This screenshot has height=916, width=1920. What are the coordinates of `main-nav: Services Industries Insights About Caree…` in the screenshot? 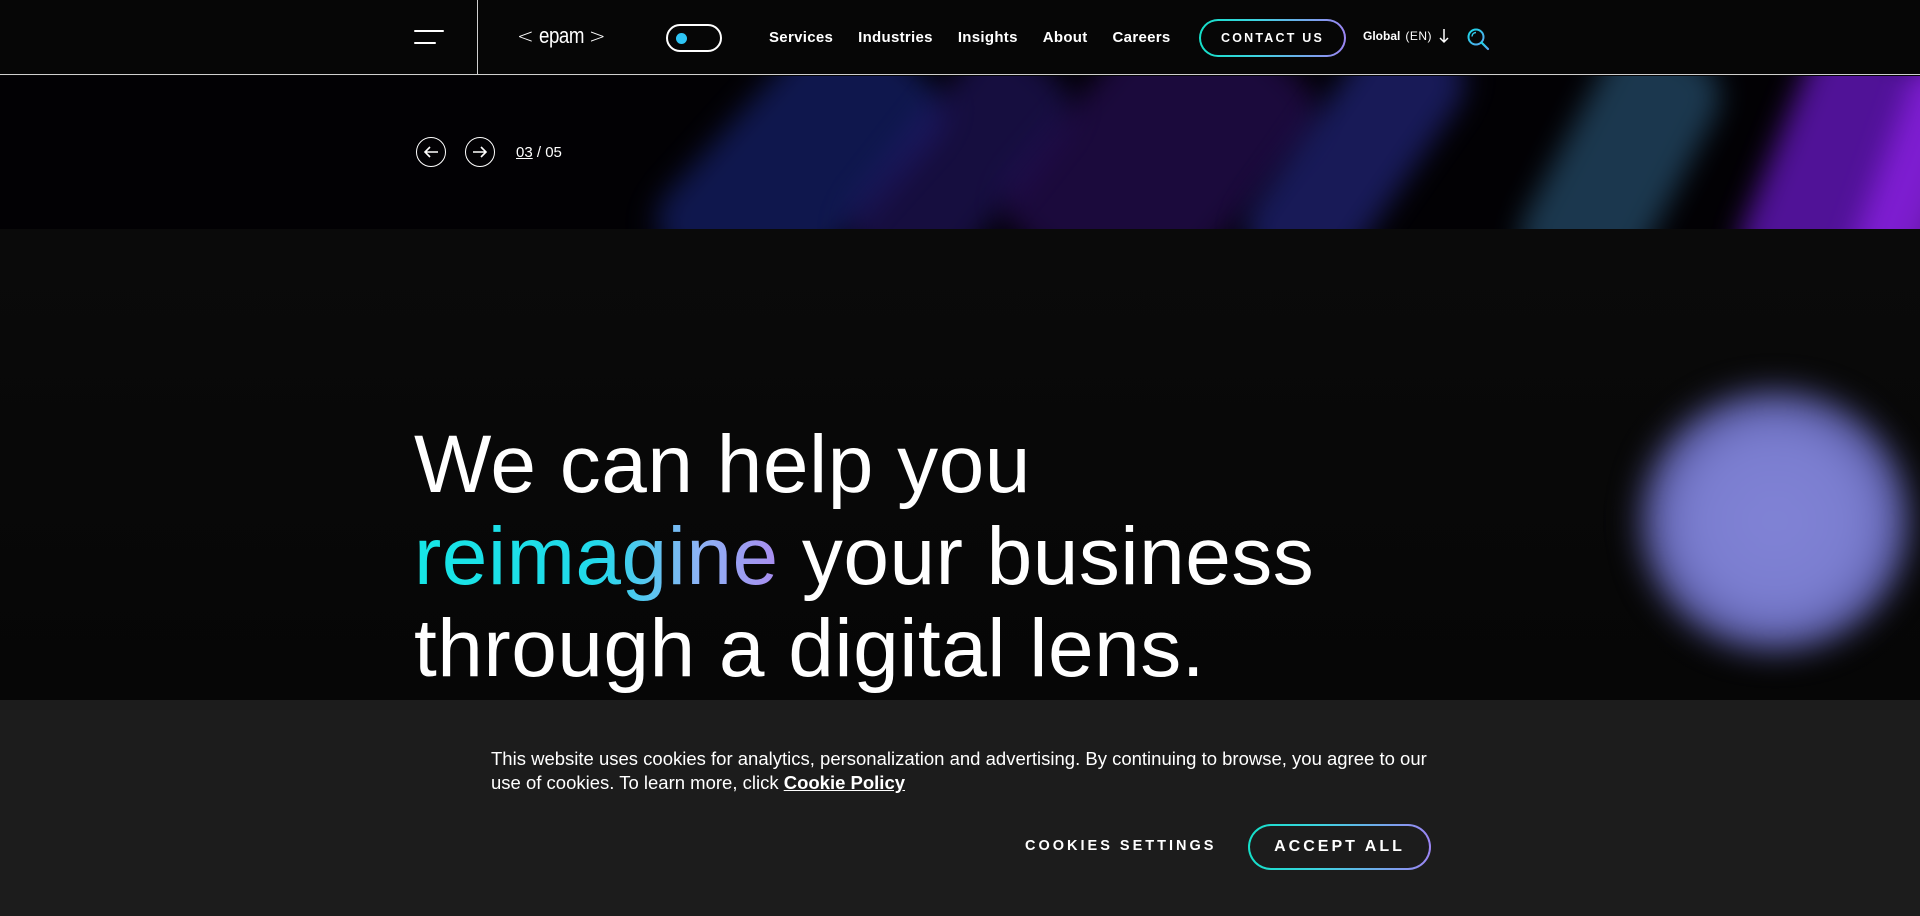 It's located at (970, 37).